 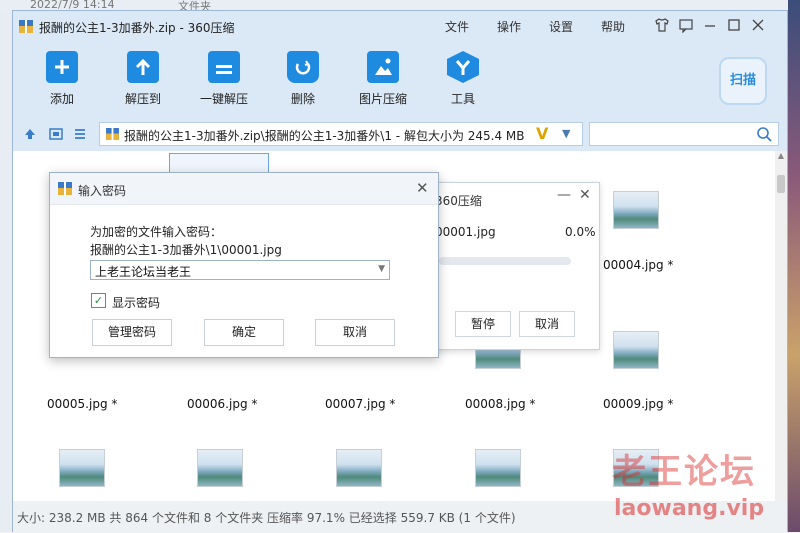 I want to click on add-icon, so click(x=62, y=67).